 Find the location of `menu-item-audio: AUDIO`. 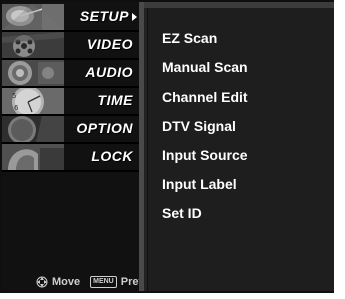

menu-item-audio: AUDIO is located at coordinates (70, 73).